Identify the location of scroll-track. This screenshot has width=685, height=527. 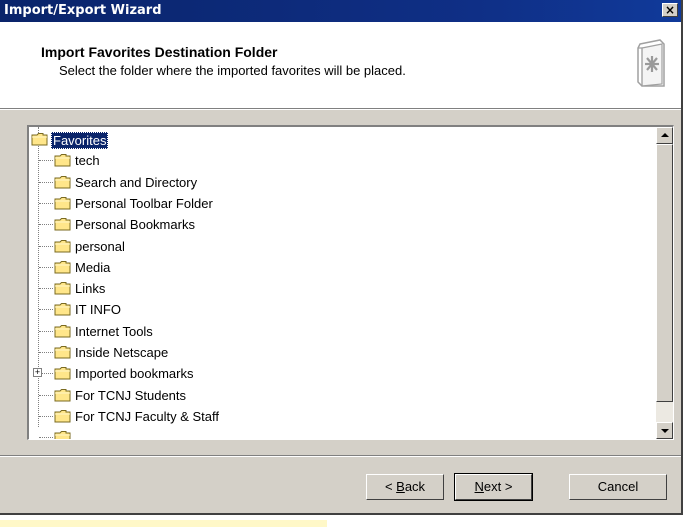
(664, 412).